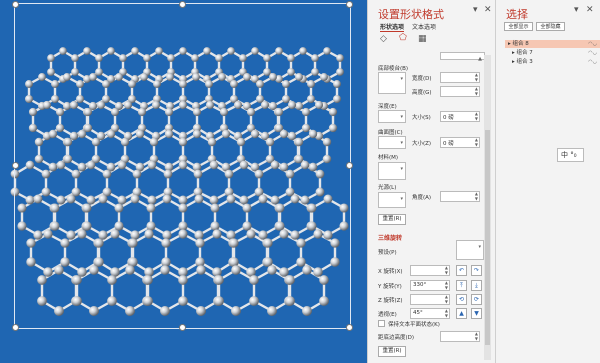 The image size is (600, 363). Describe the element at coordinates (421, 118) in the screenshot. I see `depth-size-label: 大小(S)` at that location.